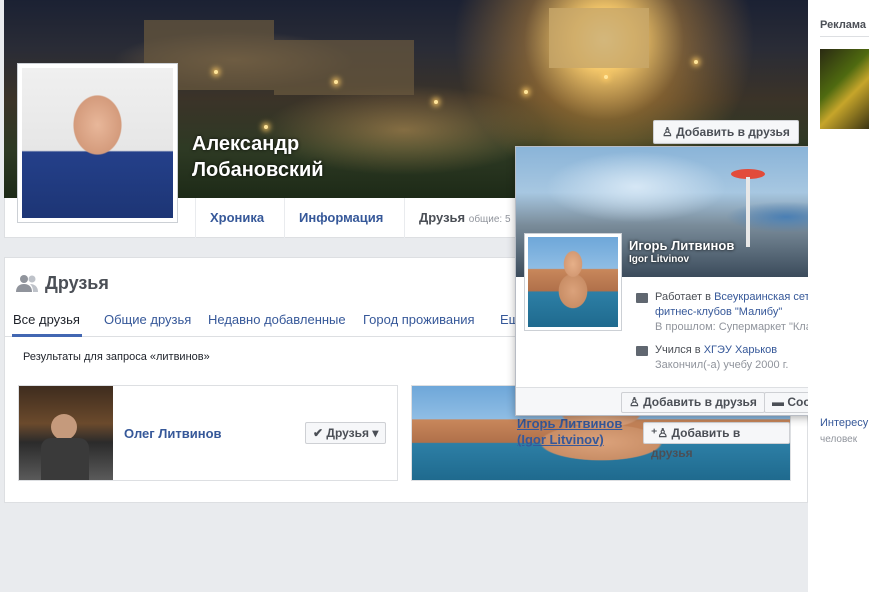 This screenshot has width=869, height=592. I want to click on profile-avatar, so click(97, 143).